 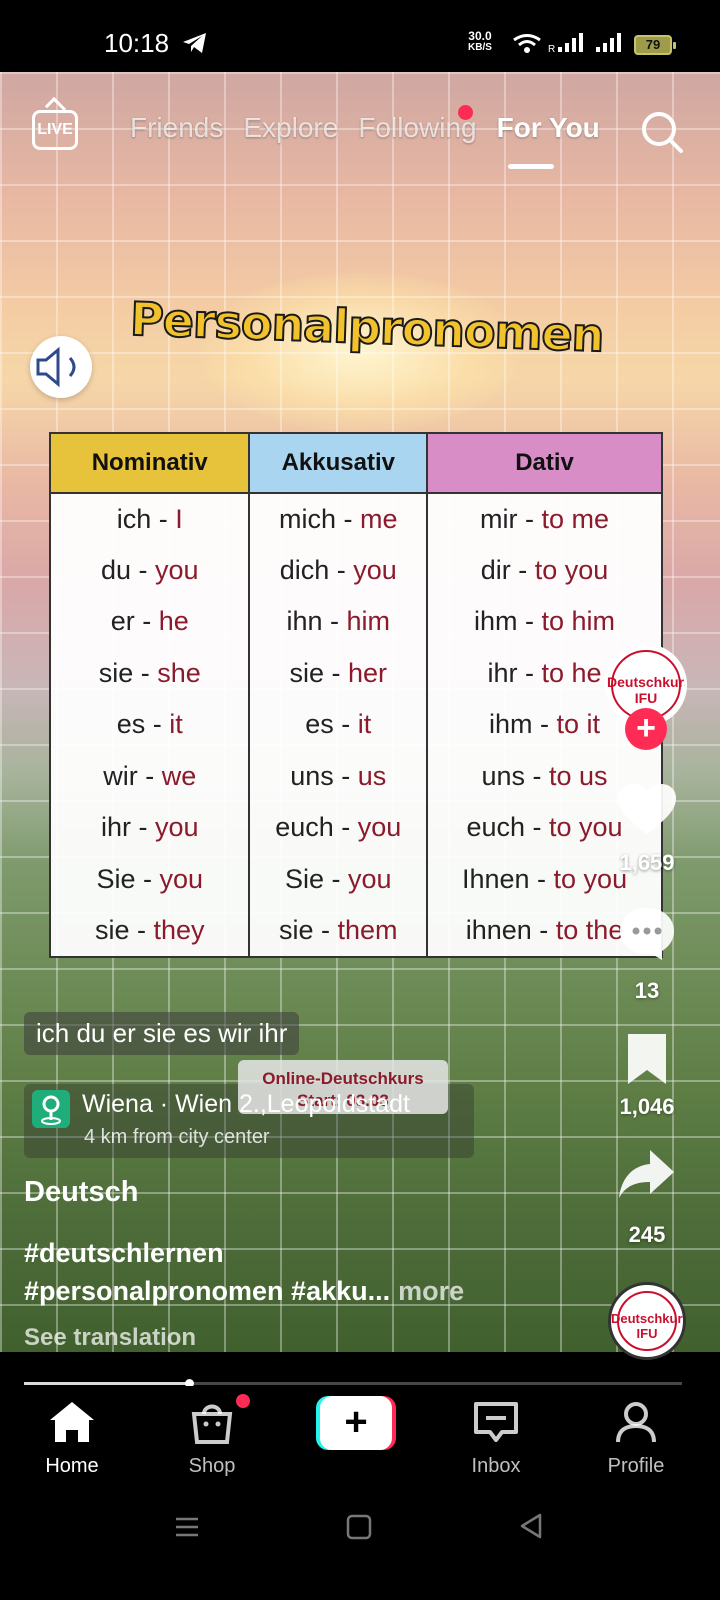 What do you see at coordinates (647, 1321) in the screenshot?
I see `music-disc: Deutschkurse IFU` at bounding box center [647, 1321].